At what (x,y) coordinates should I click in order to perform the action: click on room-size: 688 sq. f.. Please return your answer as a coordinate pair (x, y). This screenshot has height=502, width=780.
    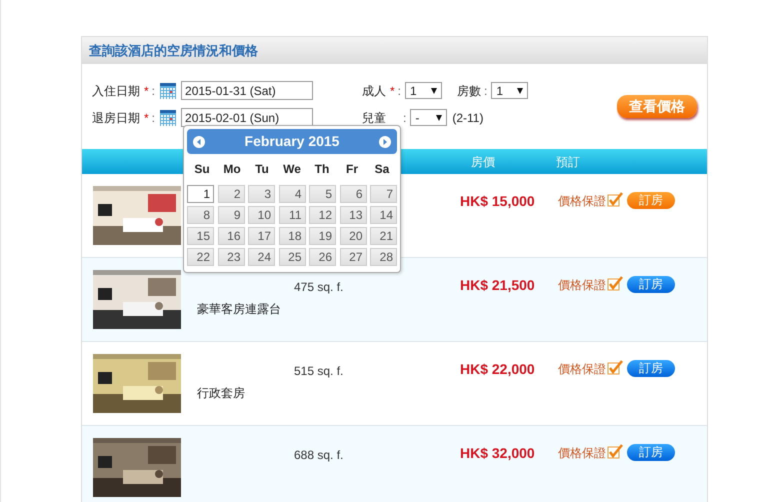
    Looking at the image, I should click on (319, 455).